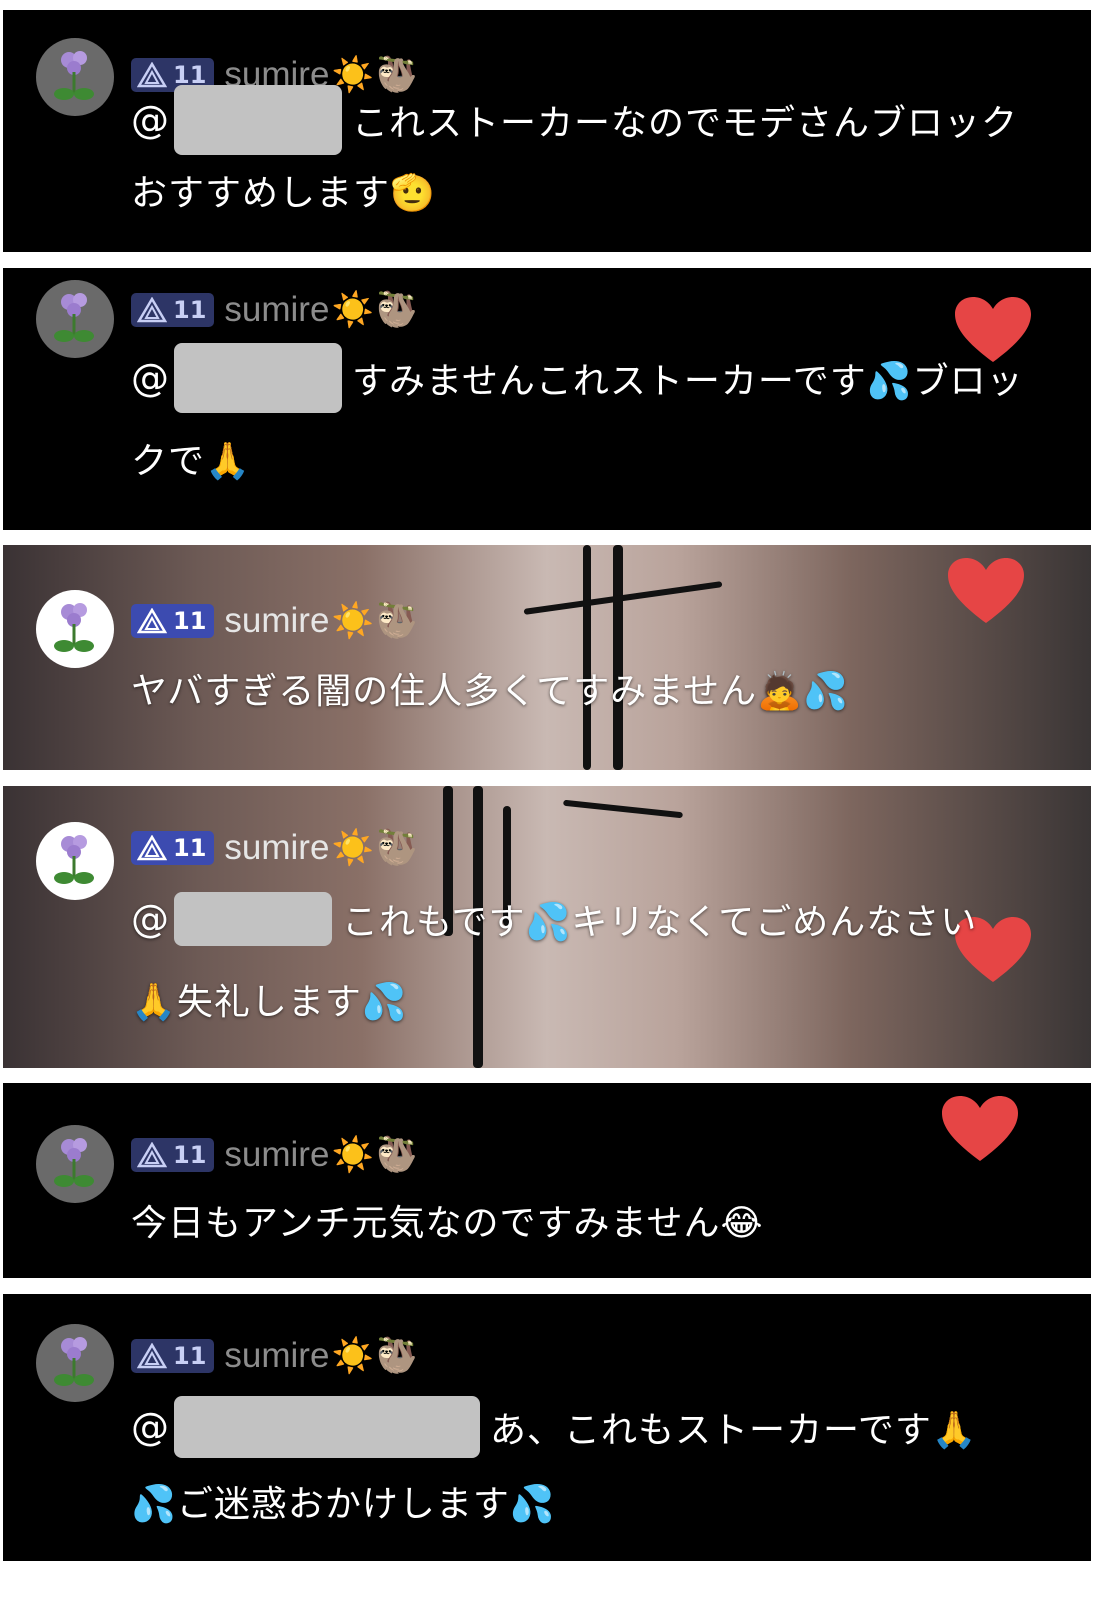  Describe the element at coordinates (269, 1002) in the screenshot. I see `comment-text: 🙏失礼します💦` at that location.